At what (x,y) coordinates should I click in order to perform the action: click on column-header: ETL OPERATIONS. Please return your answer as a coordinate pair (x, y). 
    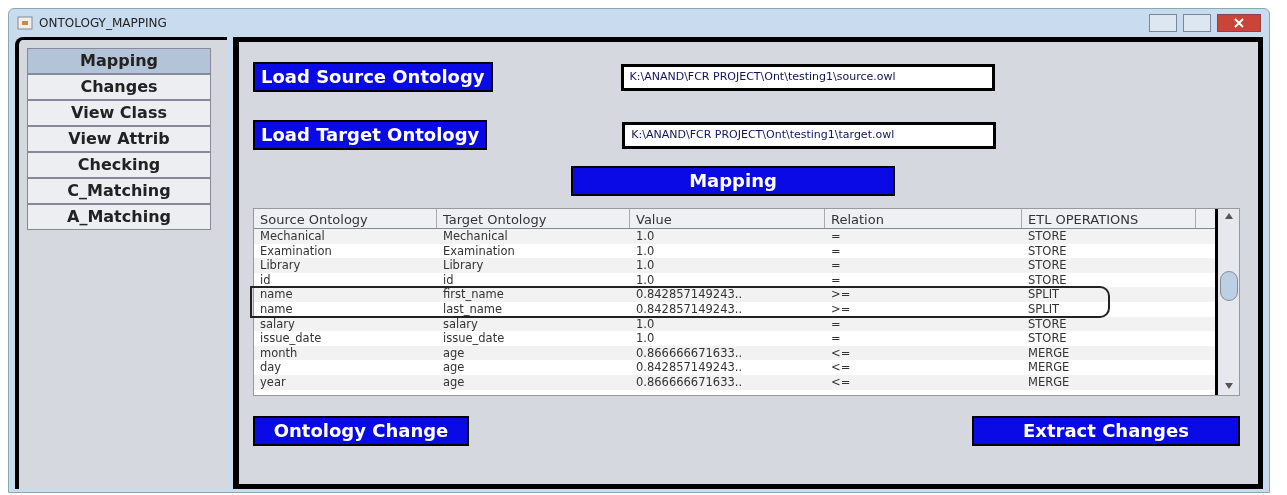
    Looking at the image, I should click on (1109, 218).